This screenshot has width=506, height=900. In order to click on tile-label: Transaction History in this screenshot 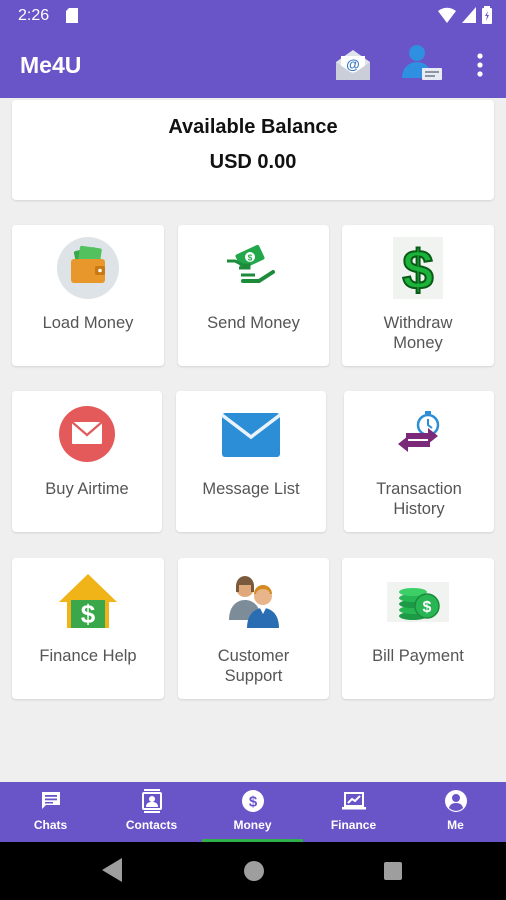, I will do `click(419, 499)`.